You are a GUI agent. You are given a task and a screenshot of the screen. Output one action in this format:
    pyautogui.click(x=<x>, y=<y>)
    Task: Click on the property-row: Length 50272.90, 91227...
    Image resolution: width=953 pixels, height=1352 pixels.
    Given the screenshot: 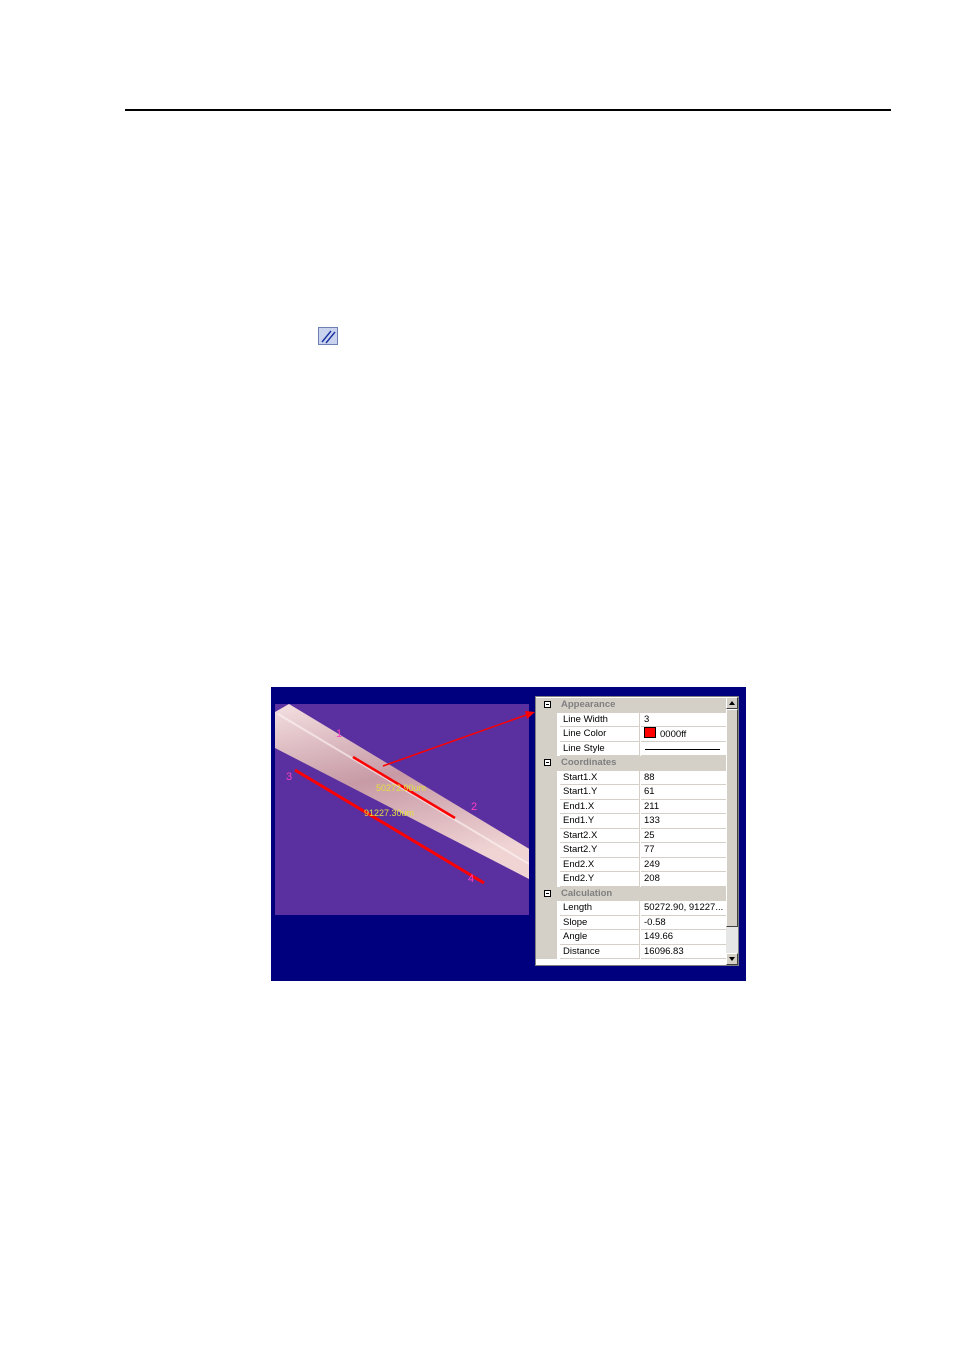 What is the action you would take?
    pyautogui.click(x=631, y=908)
    